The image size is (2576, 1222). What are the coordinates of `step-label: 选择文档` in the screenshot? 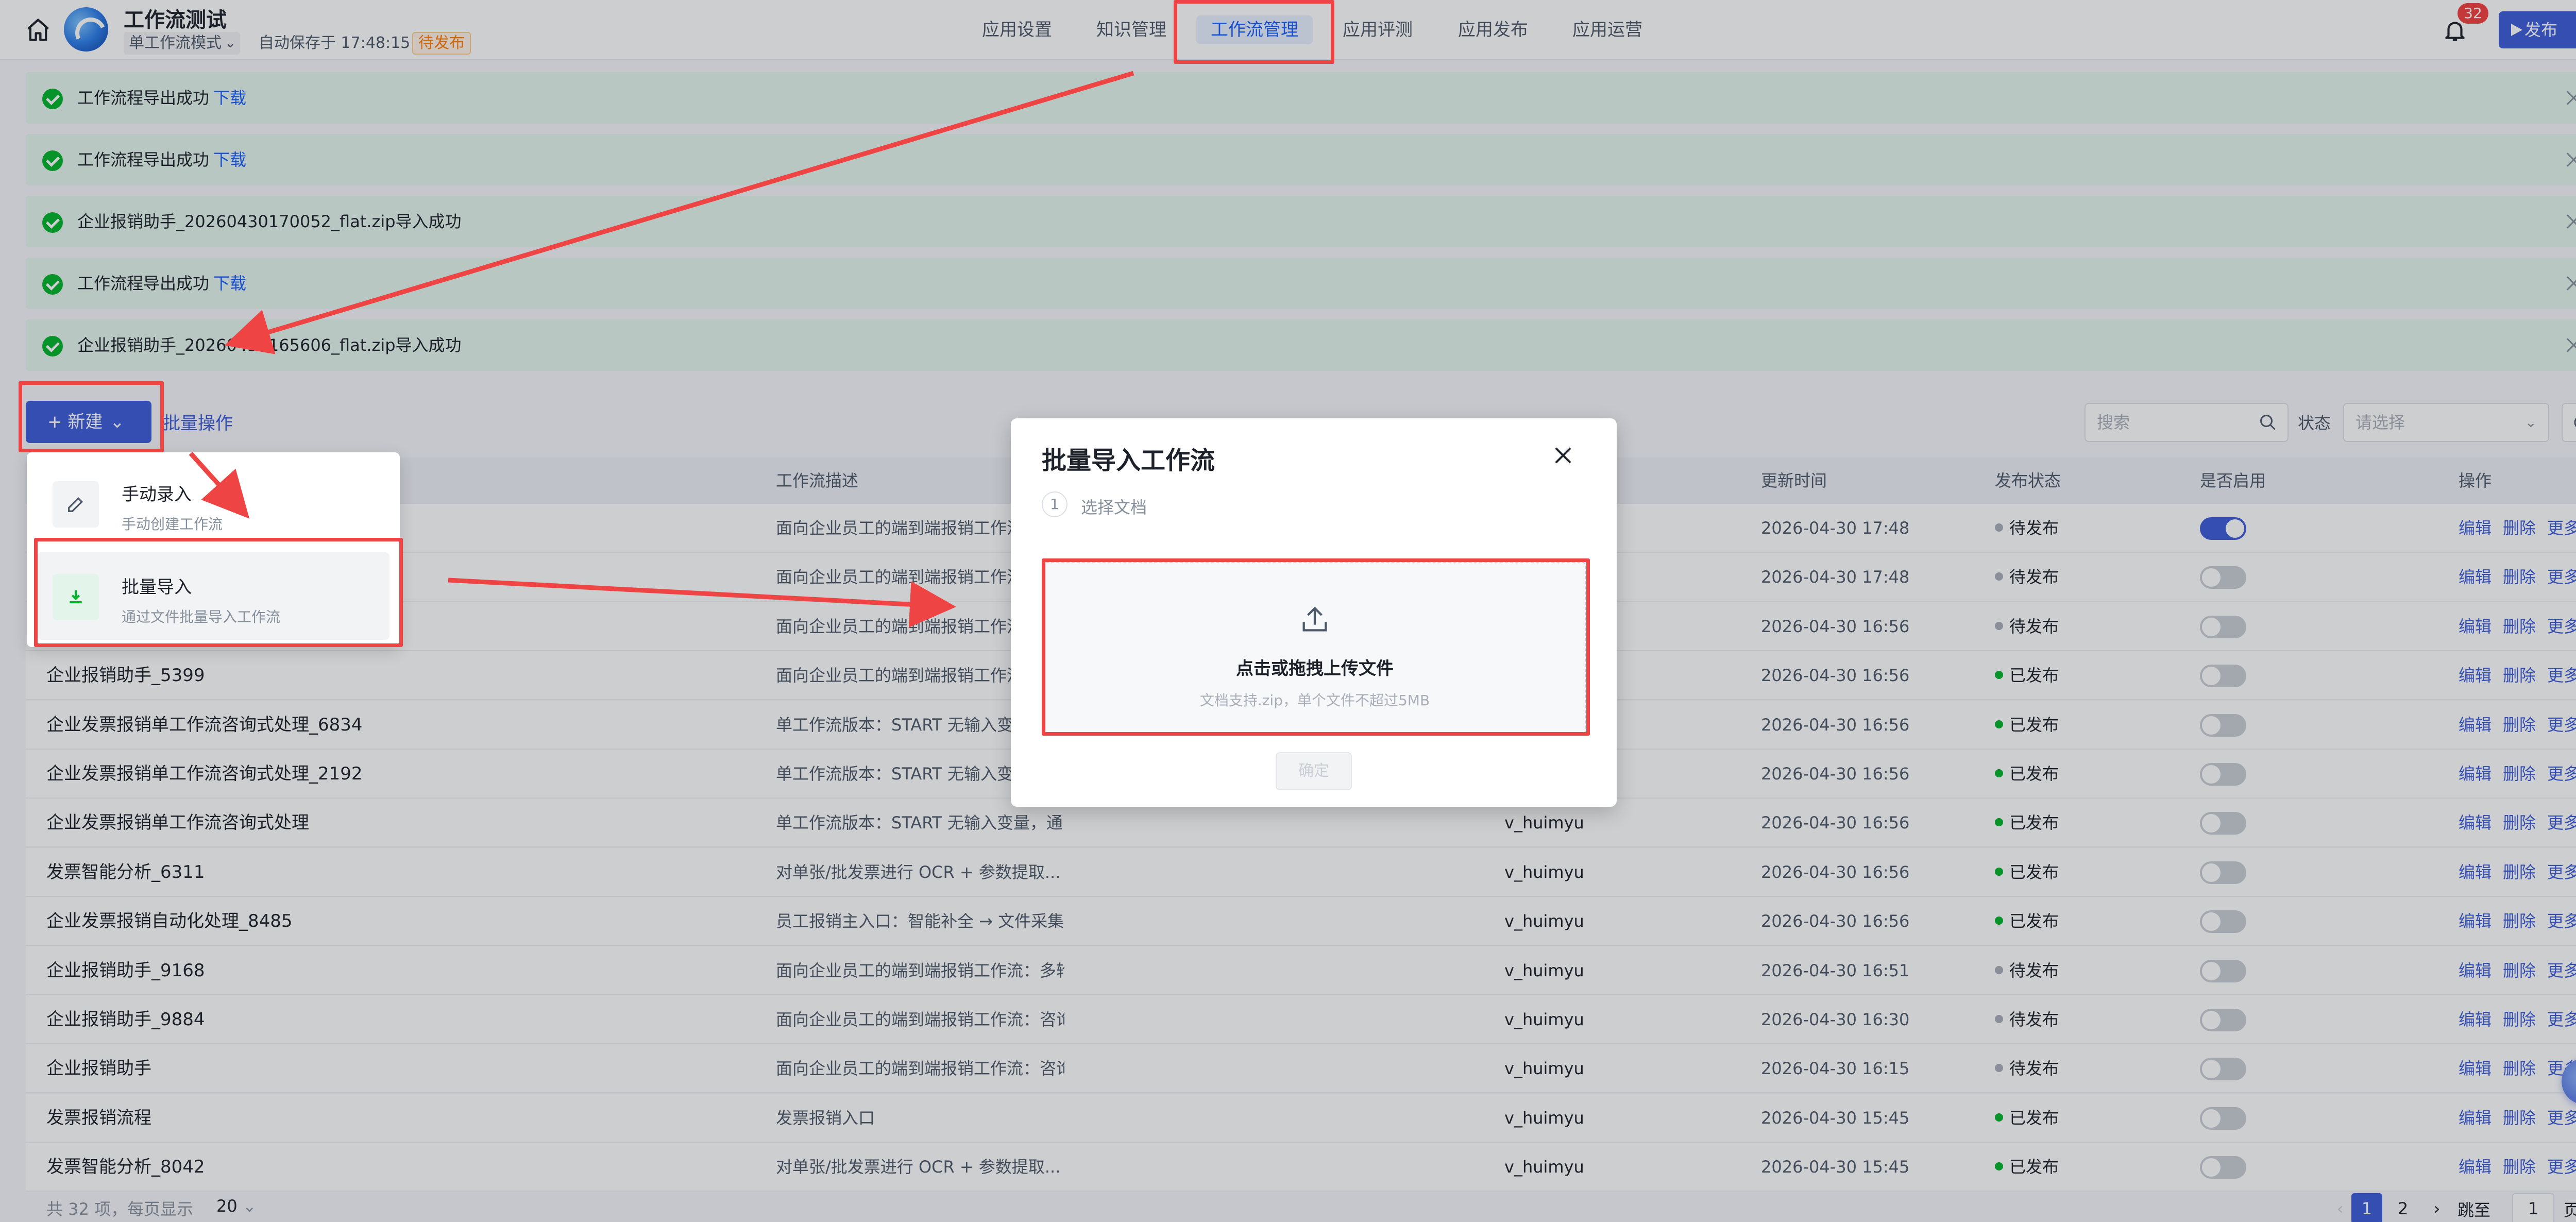 It's located at (1114, 507).